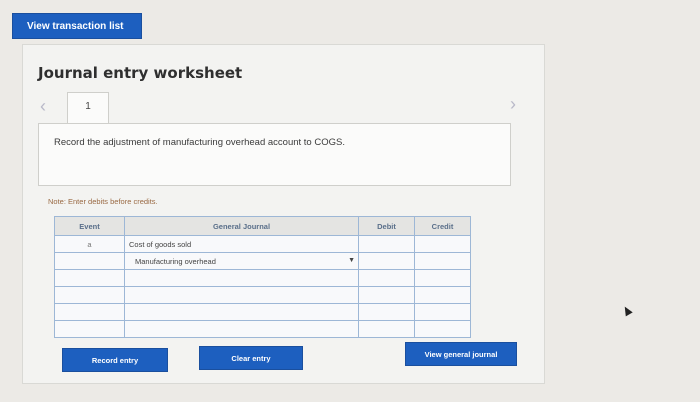 This screenshot has height=402, width=700. What do you see at coordinates (351, 260) in the screenshot?
I see `caret-down-icon: ▼` at bounding box center [351, 260].